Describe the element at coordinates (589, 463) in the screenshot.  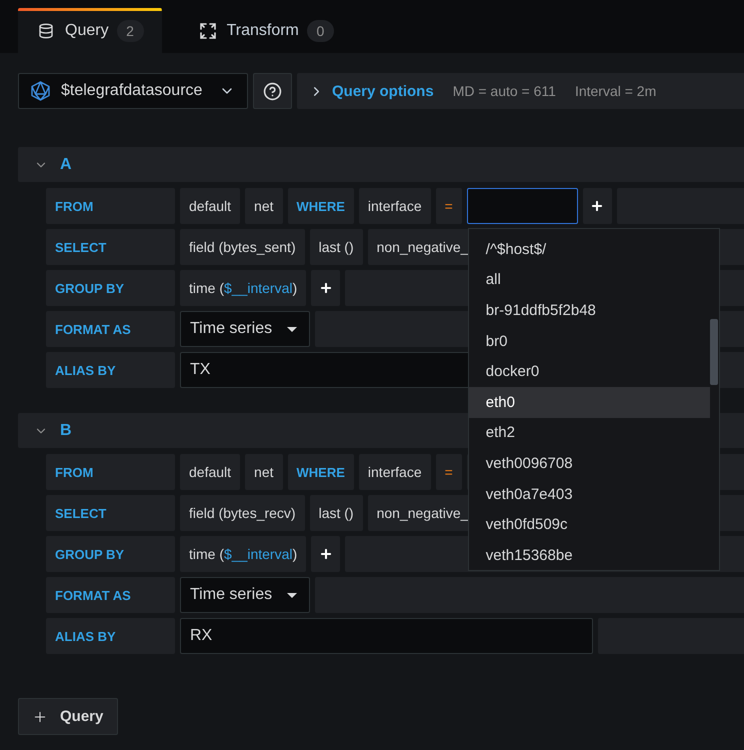
I see `dropdown-option: veth0096708` at that location.